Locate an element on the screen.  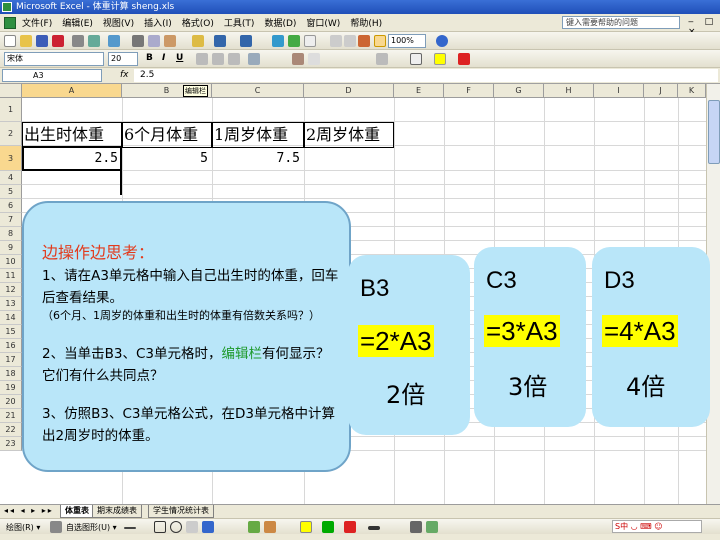
copy-icon is located at coordinates (154, 41).